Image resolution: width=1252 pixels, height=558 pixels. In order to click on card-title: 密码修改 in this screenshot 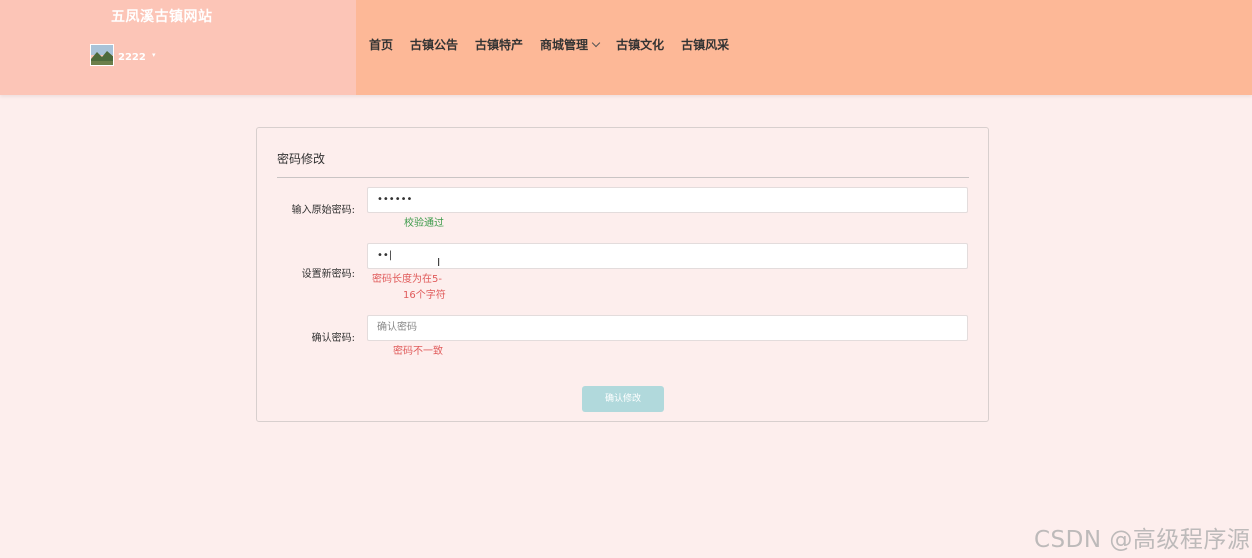, I will do `click(301, 159)`.